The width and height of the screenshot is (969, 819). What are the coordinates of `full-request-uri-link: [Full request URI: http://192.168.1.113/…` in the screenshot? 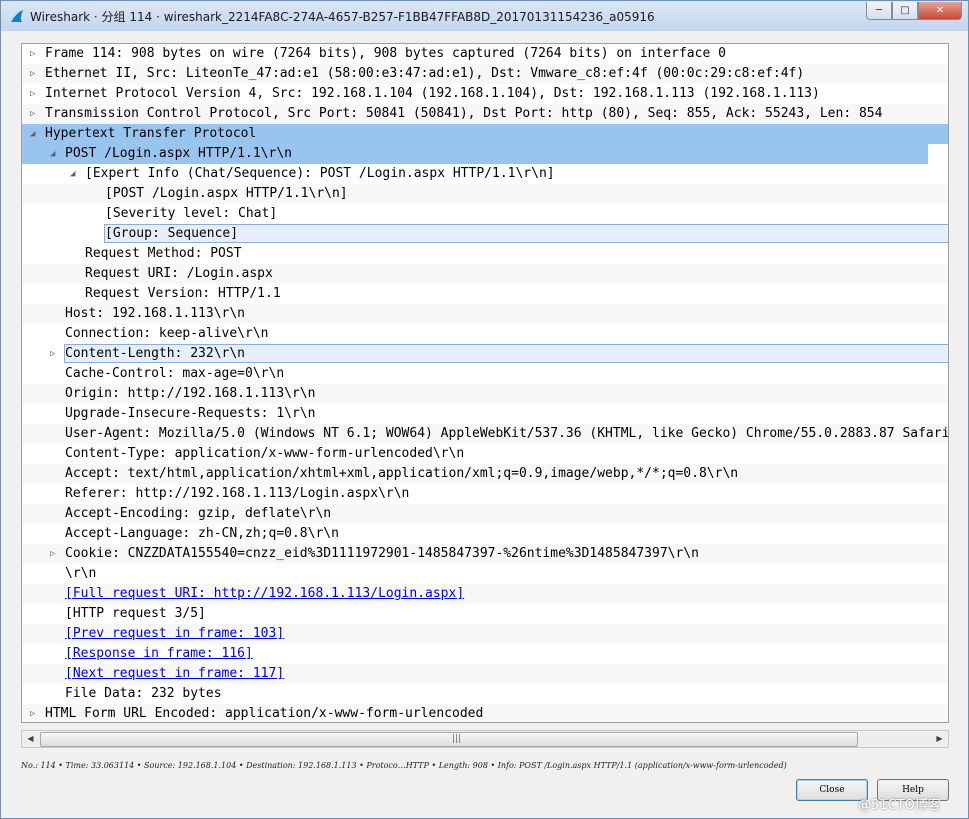 It's located at (264, 594).